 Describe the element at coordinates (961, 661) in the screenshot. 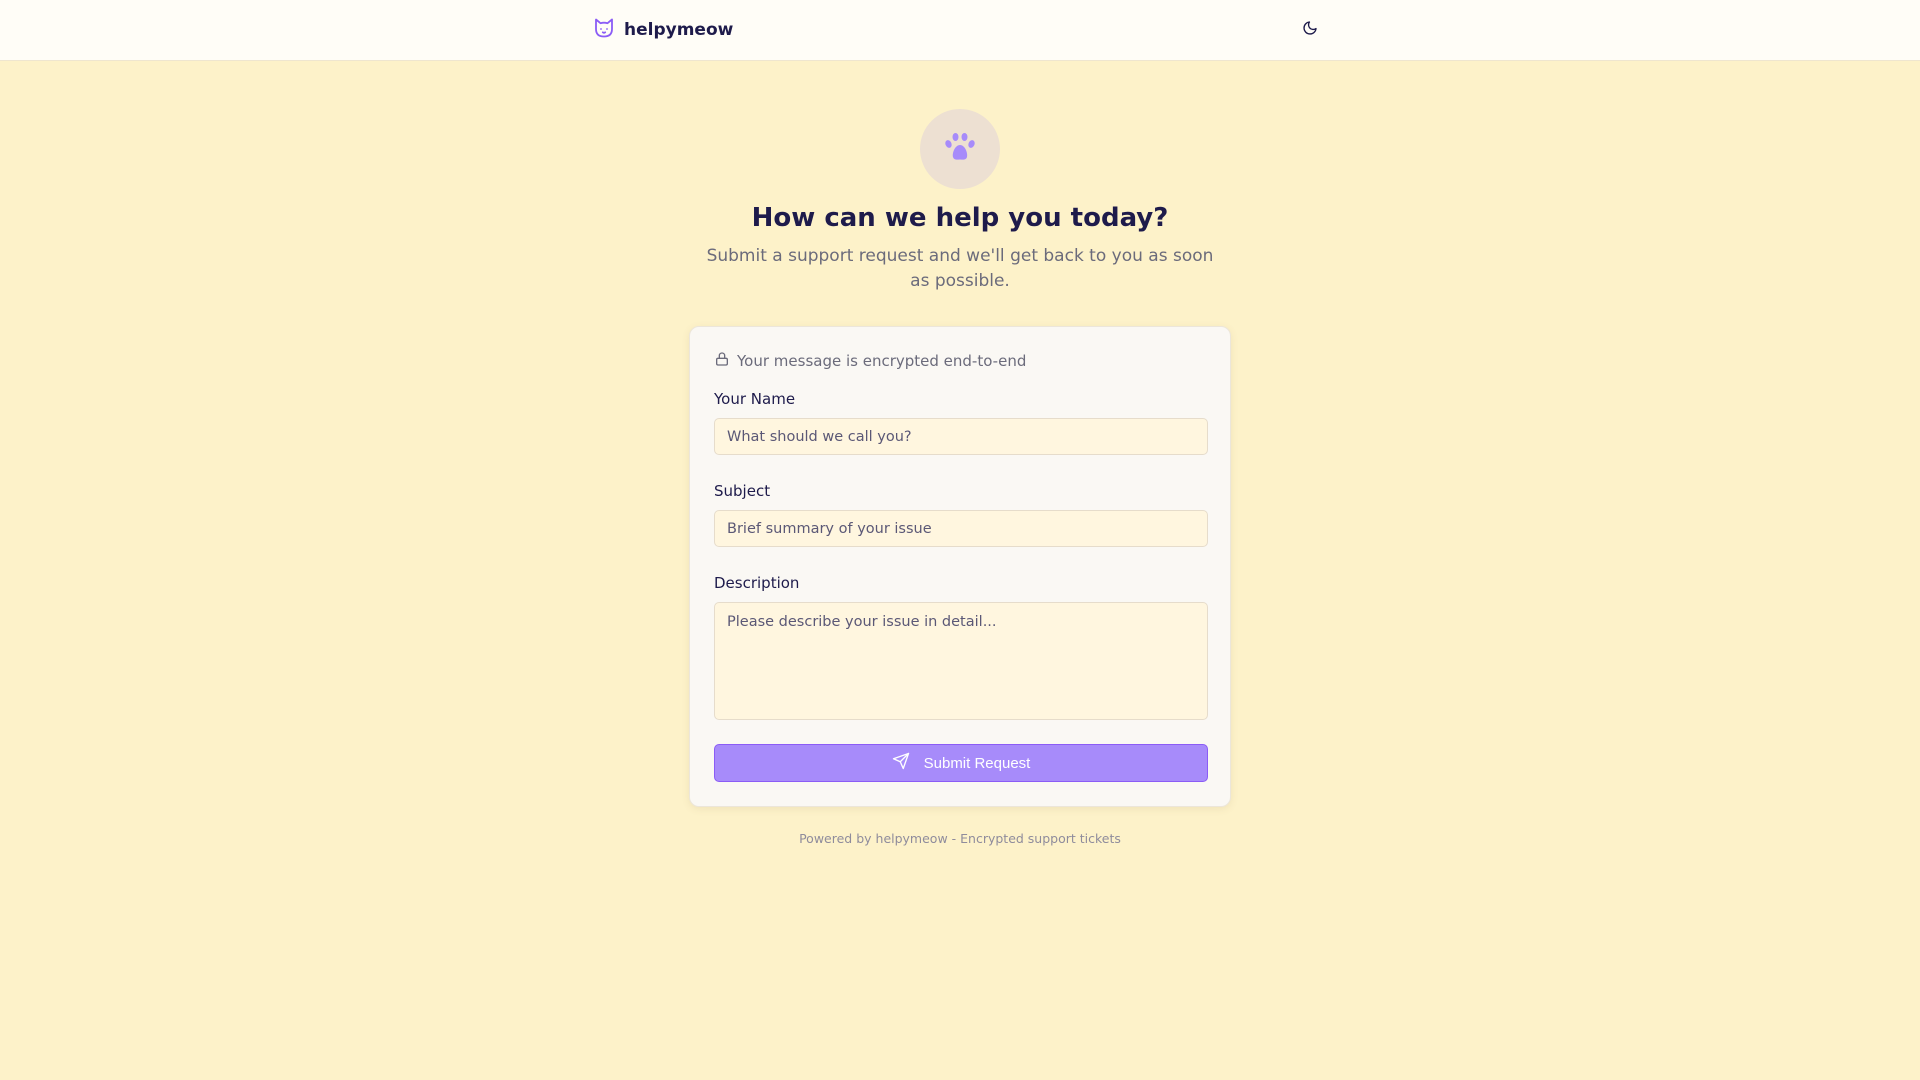

I see `description-textarea` at that location.